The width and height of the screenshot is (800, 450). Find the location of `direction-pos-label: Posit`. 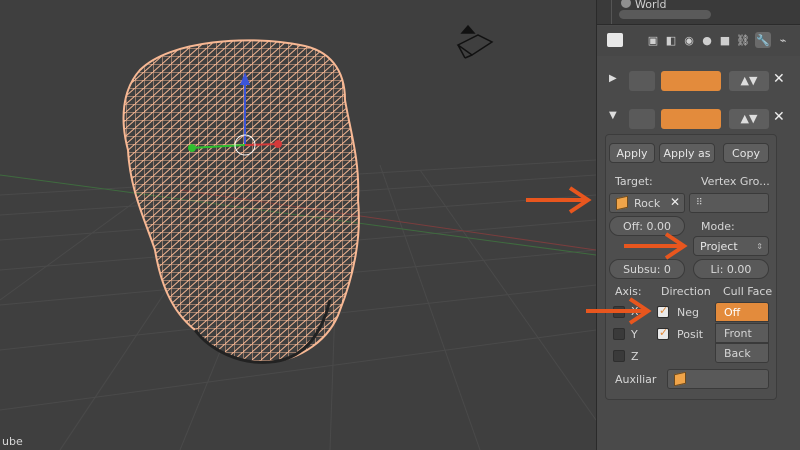

direction-pos-label: Posit is located at coordinates (690, 334).